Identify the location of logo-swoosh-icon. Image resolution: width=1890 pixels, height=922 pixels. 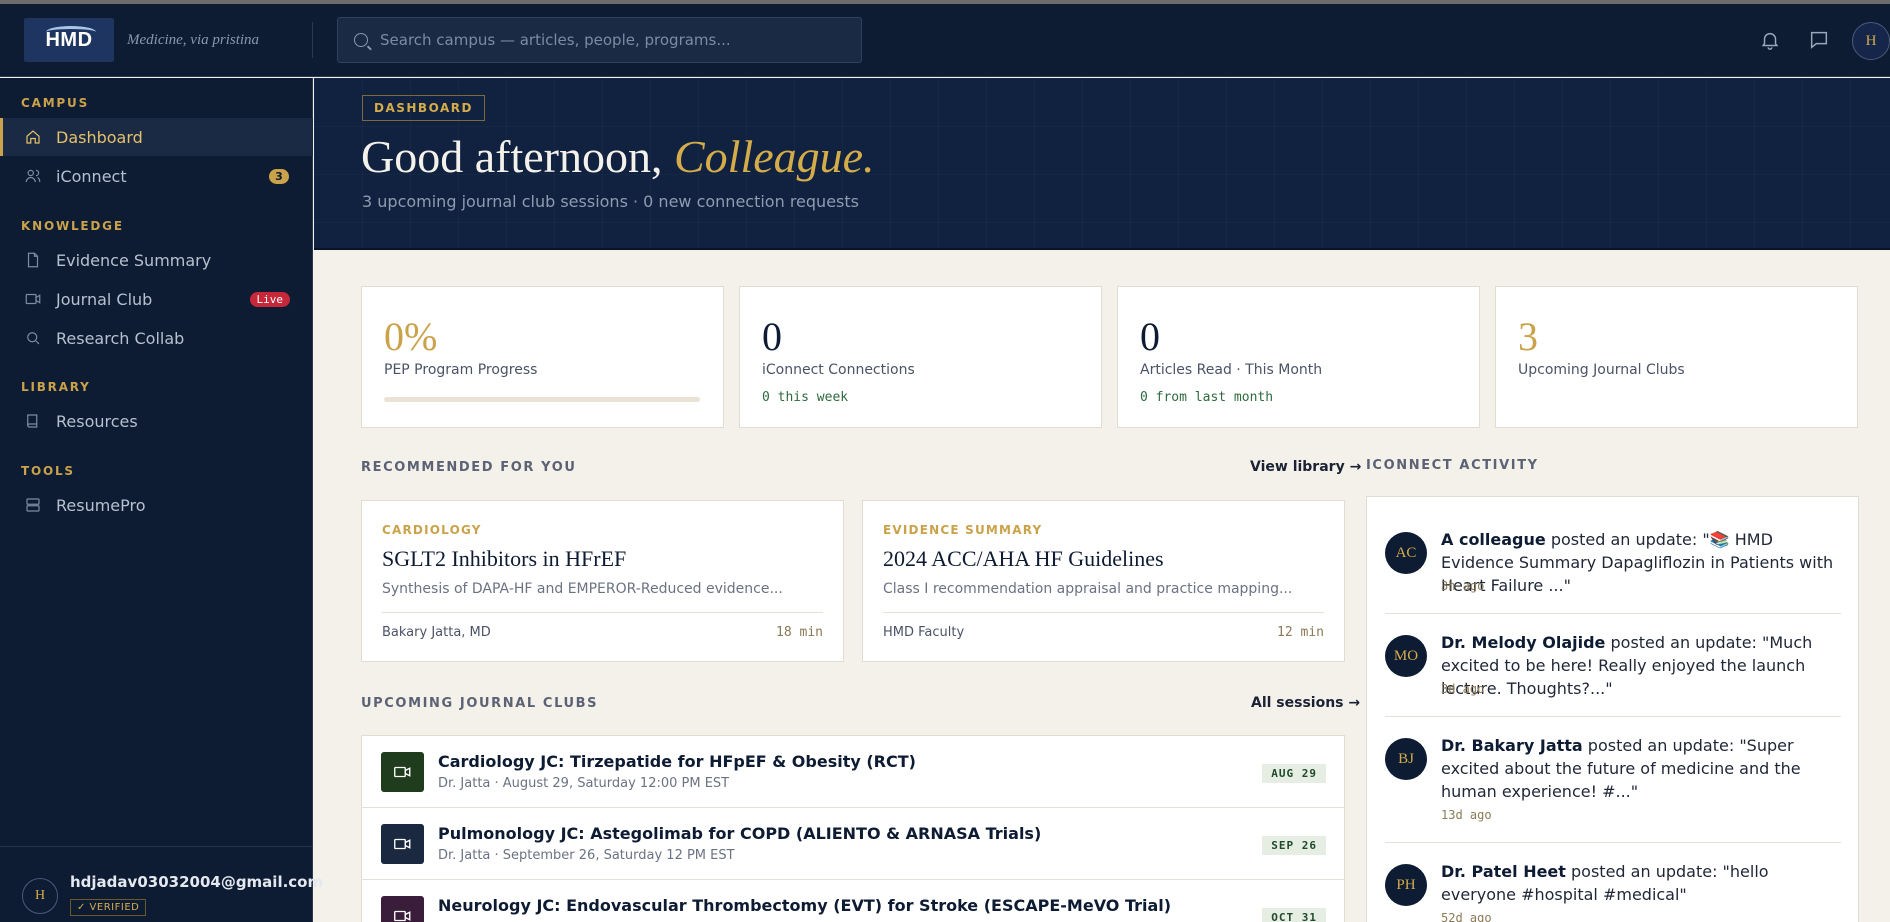
(71, 32).